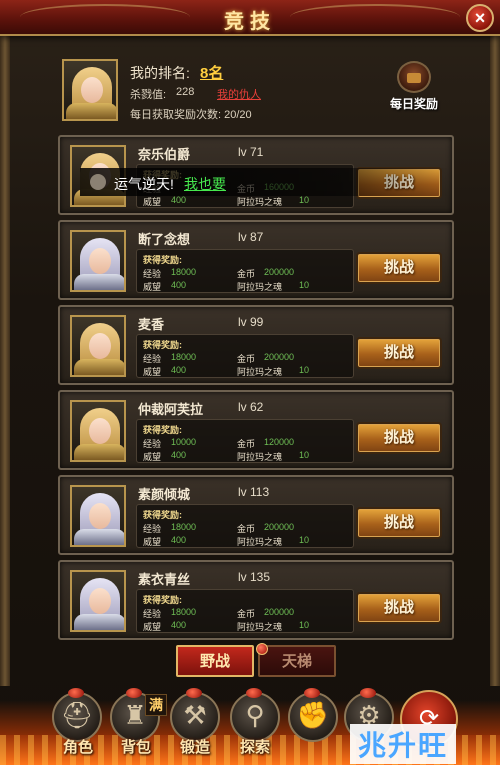  I want to click on chat-message: 运气逆天!, so click(144, 184).